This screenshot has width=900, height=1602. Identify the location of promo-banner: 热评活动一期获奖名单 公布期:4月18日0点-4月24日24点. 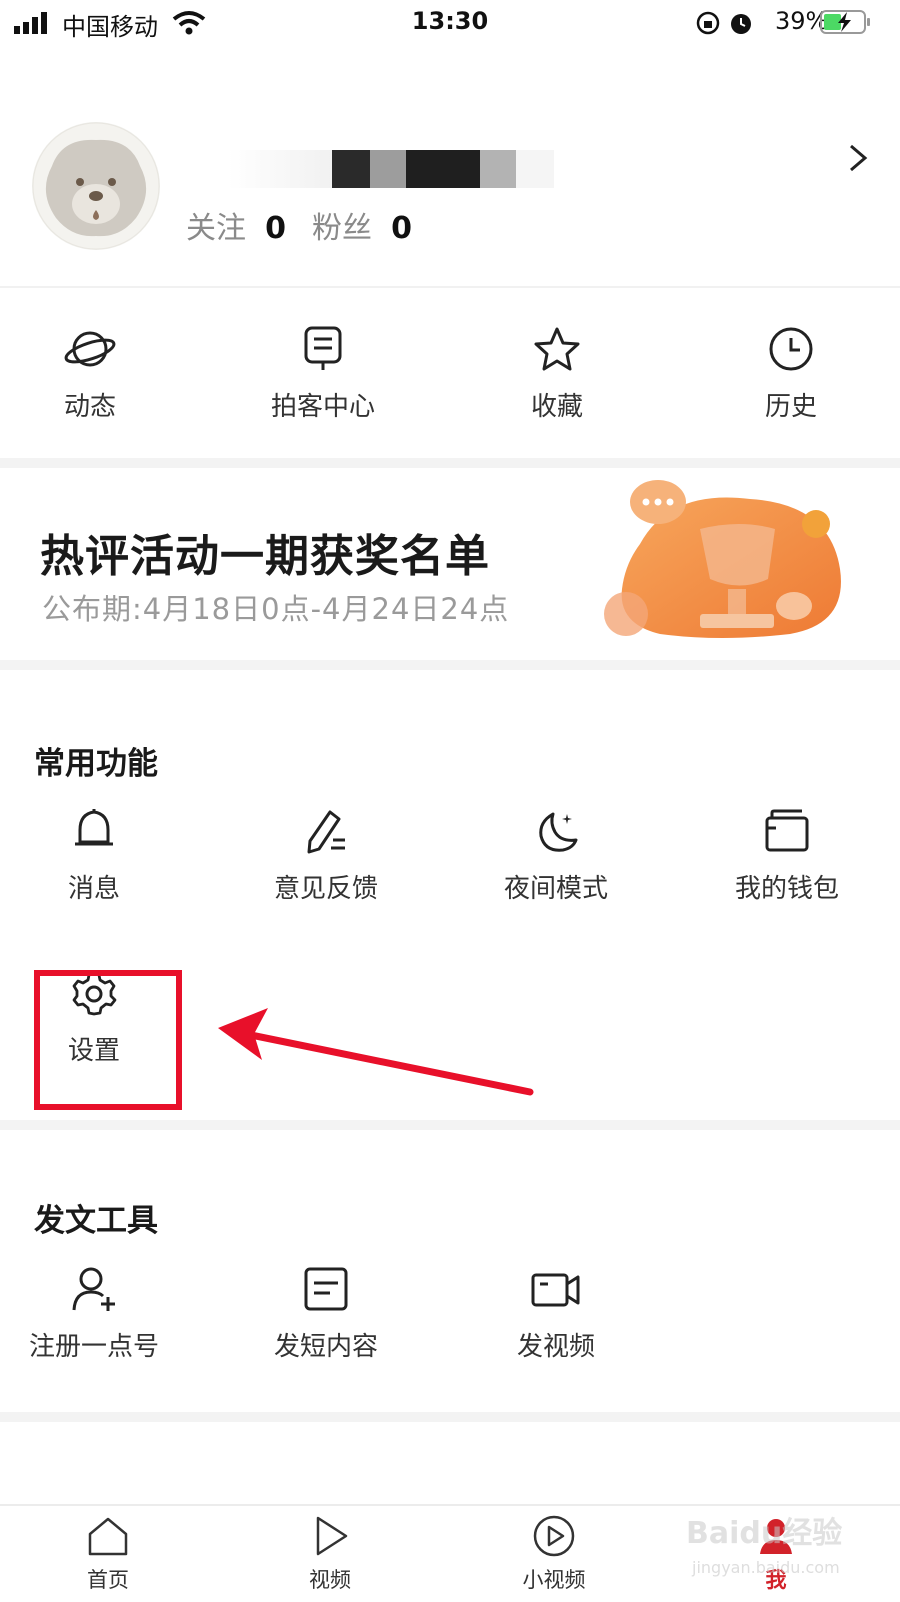
(450, 564).